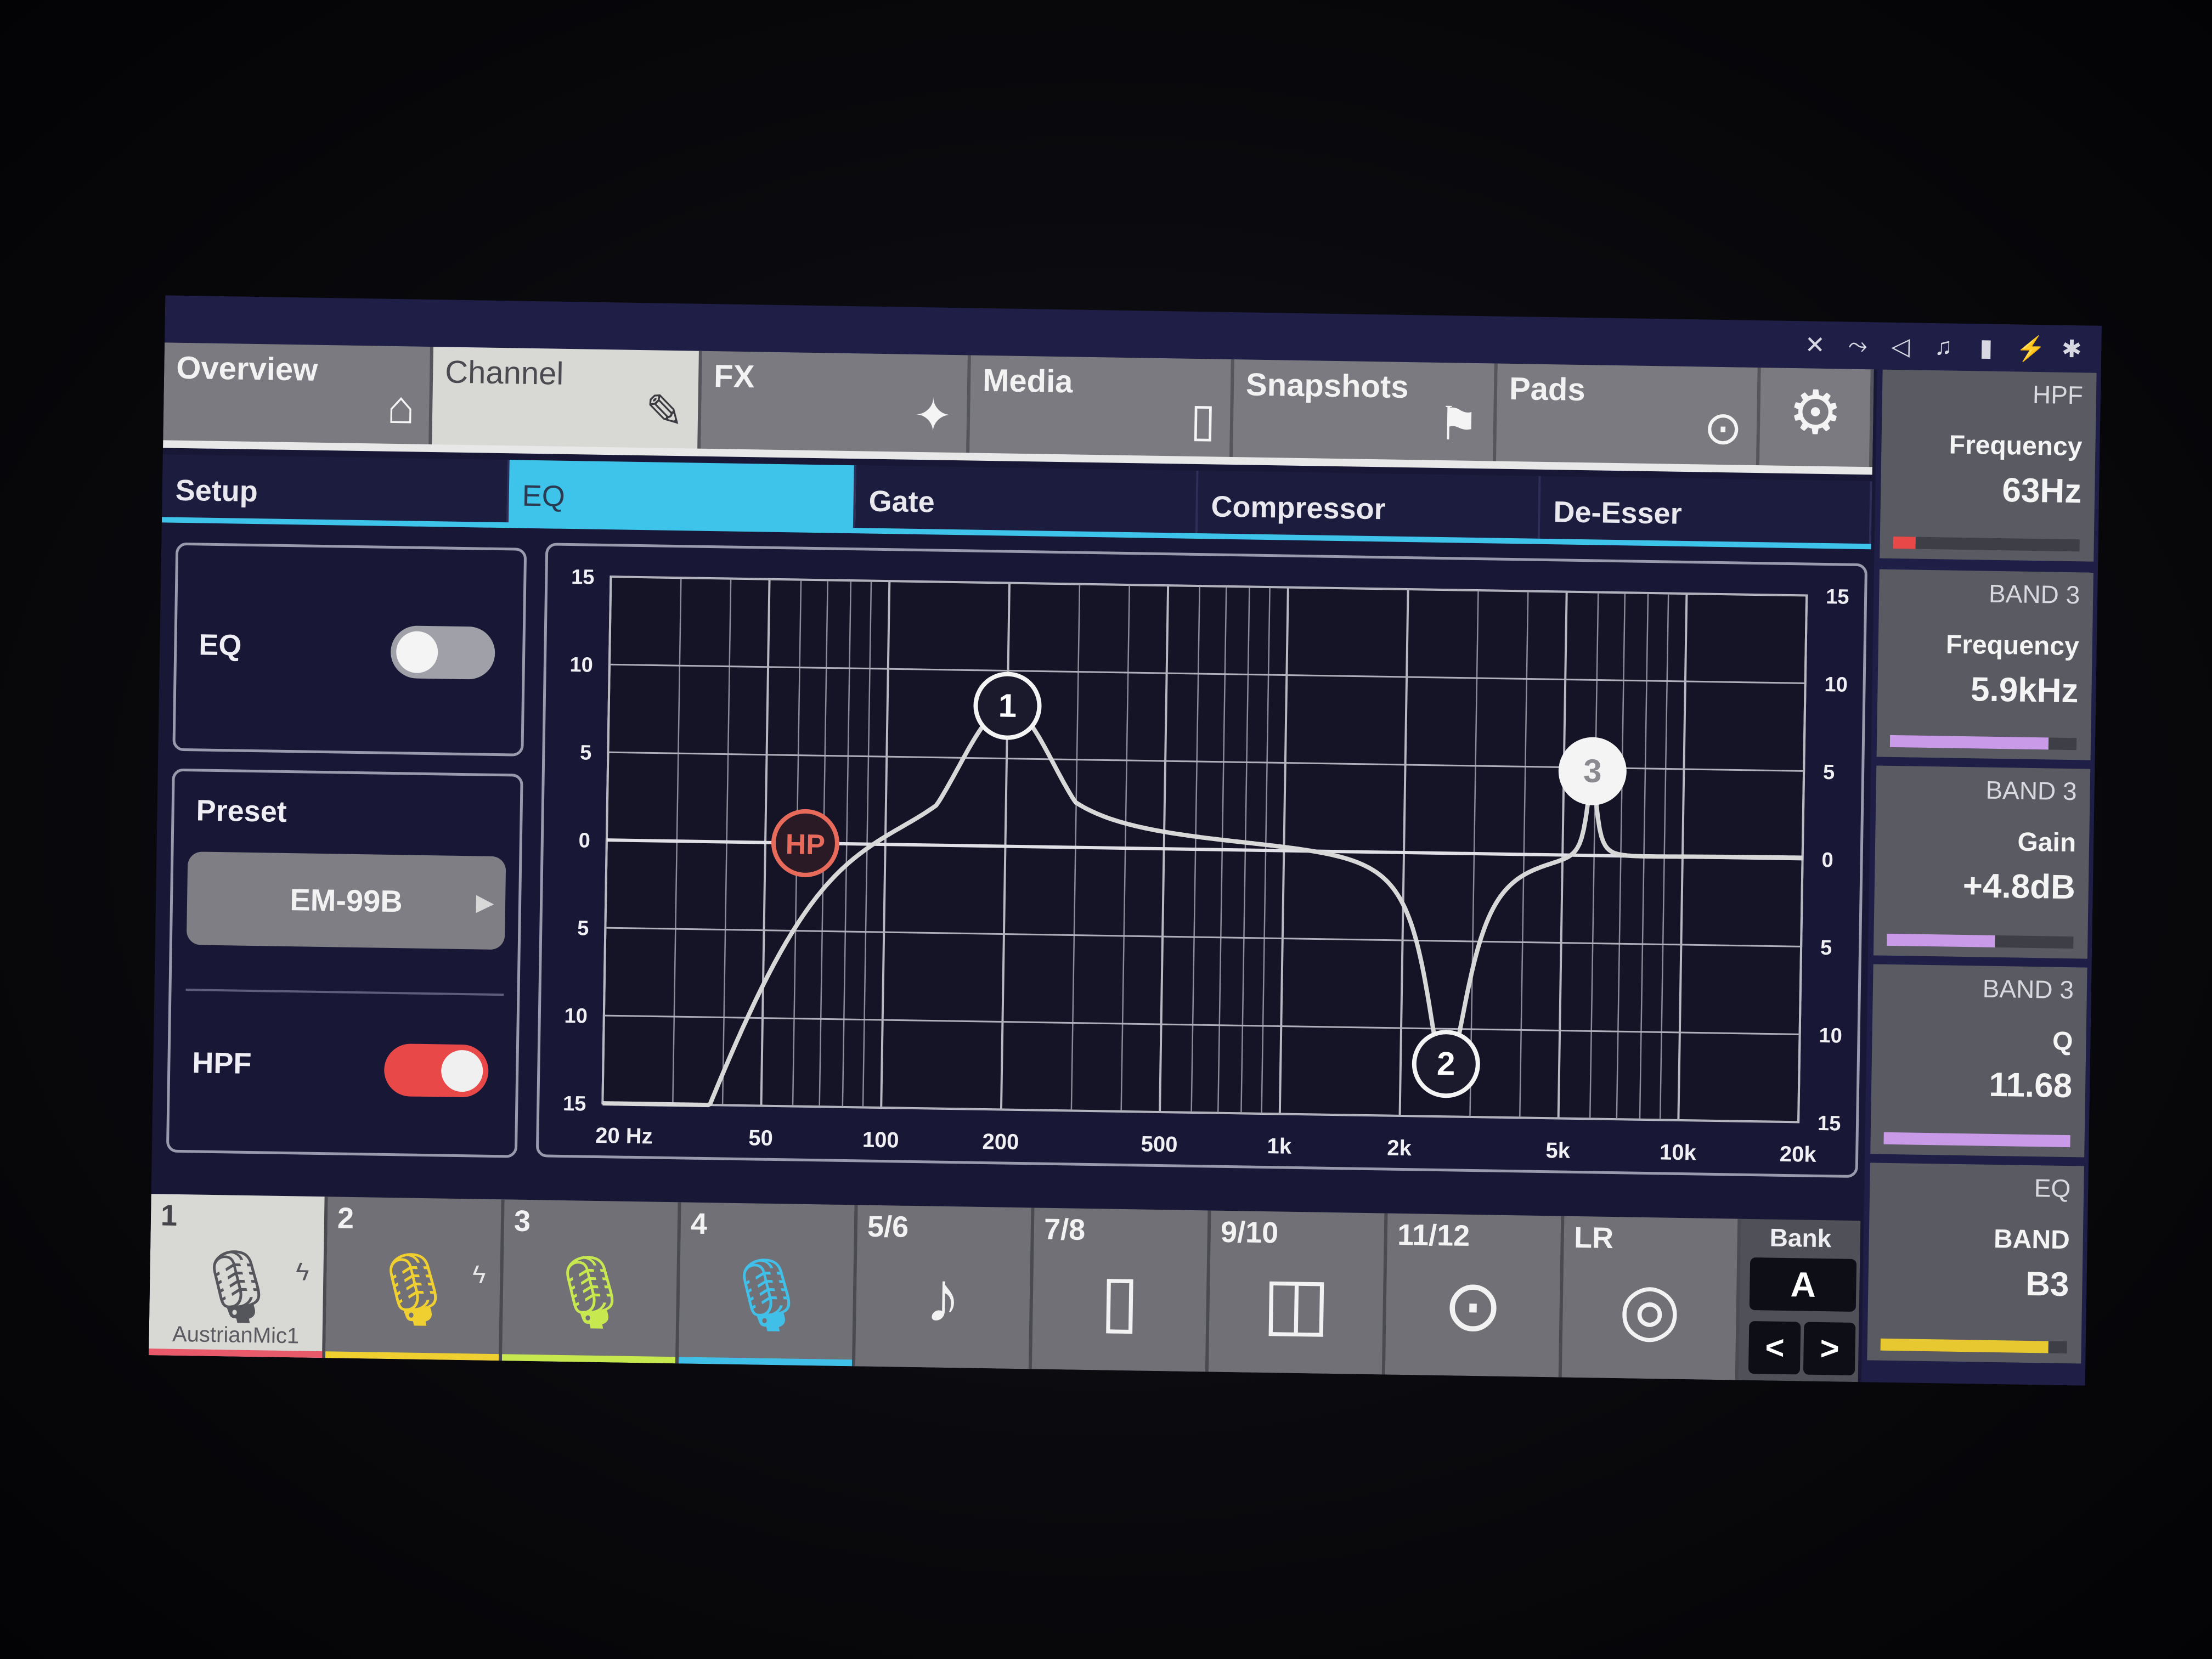 The width and height of the screenshot is (2212, 1659). Describe the element at coordinates (567, 399) in the screenshot. I see `tab-channel: Channel ✎` at that location.